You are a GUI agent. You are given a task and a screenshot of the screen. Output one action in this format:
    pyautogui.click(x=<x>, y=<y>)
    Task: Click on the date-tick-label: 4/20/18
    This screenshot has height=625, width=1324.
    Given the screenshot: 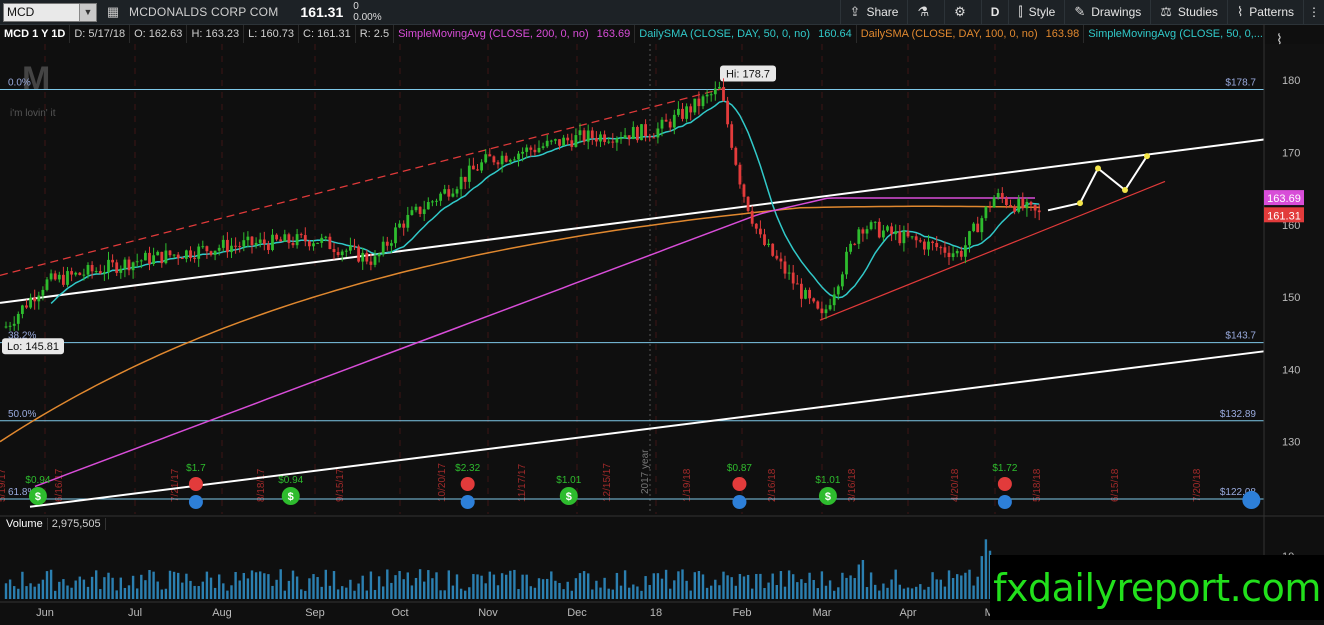 What is the action you would take?
    pyautogui.click(x=955, y=485)
    